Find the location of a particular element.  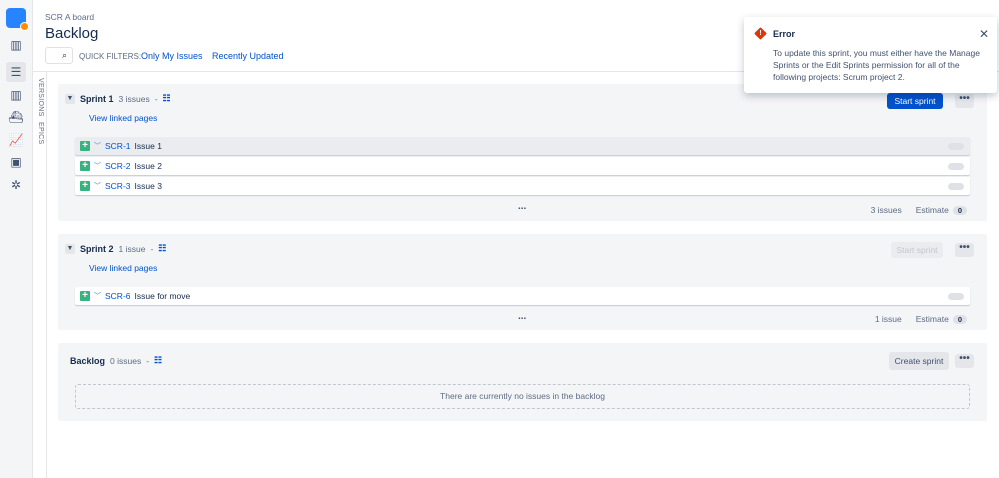

issue-summary: Issue 3 is located at coordinates (148, 186).